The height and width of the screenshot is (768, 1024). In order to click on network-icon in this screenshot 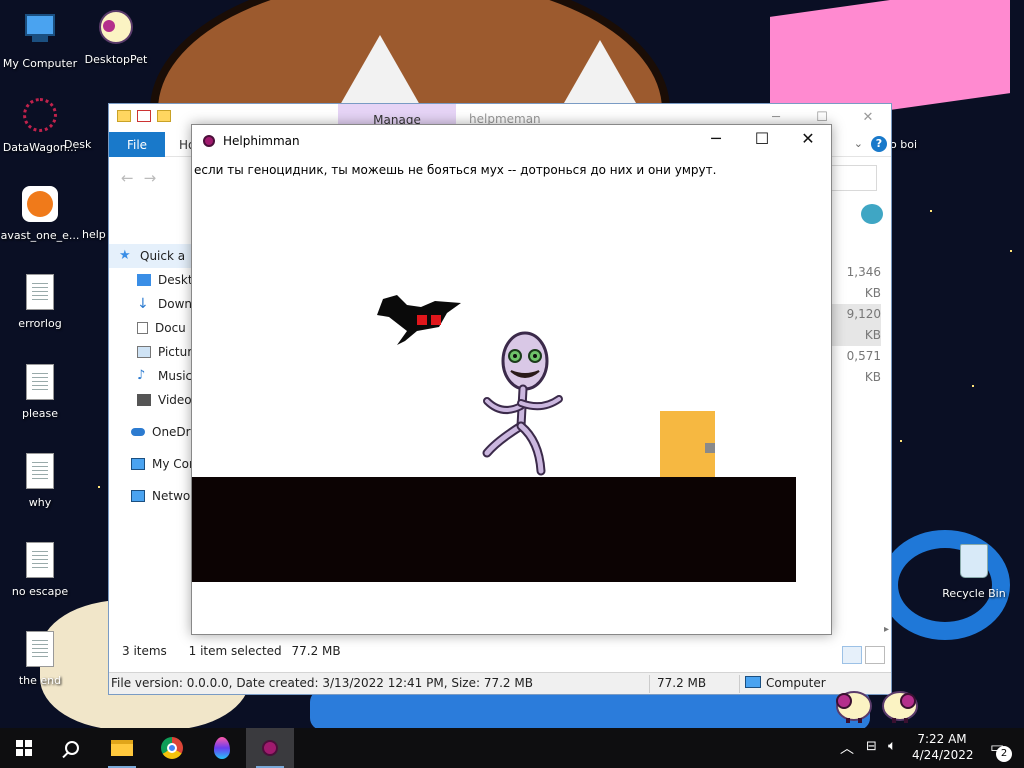, I will do `click(138, 496)`.